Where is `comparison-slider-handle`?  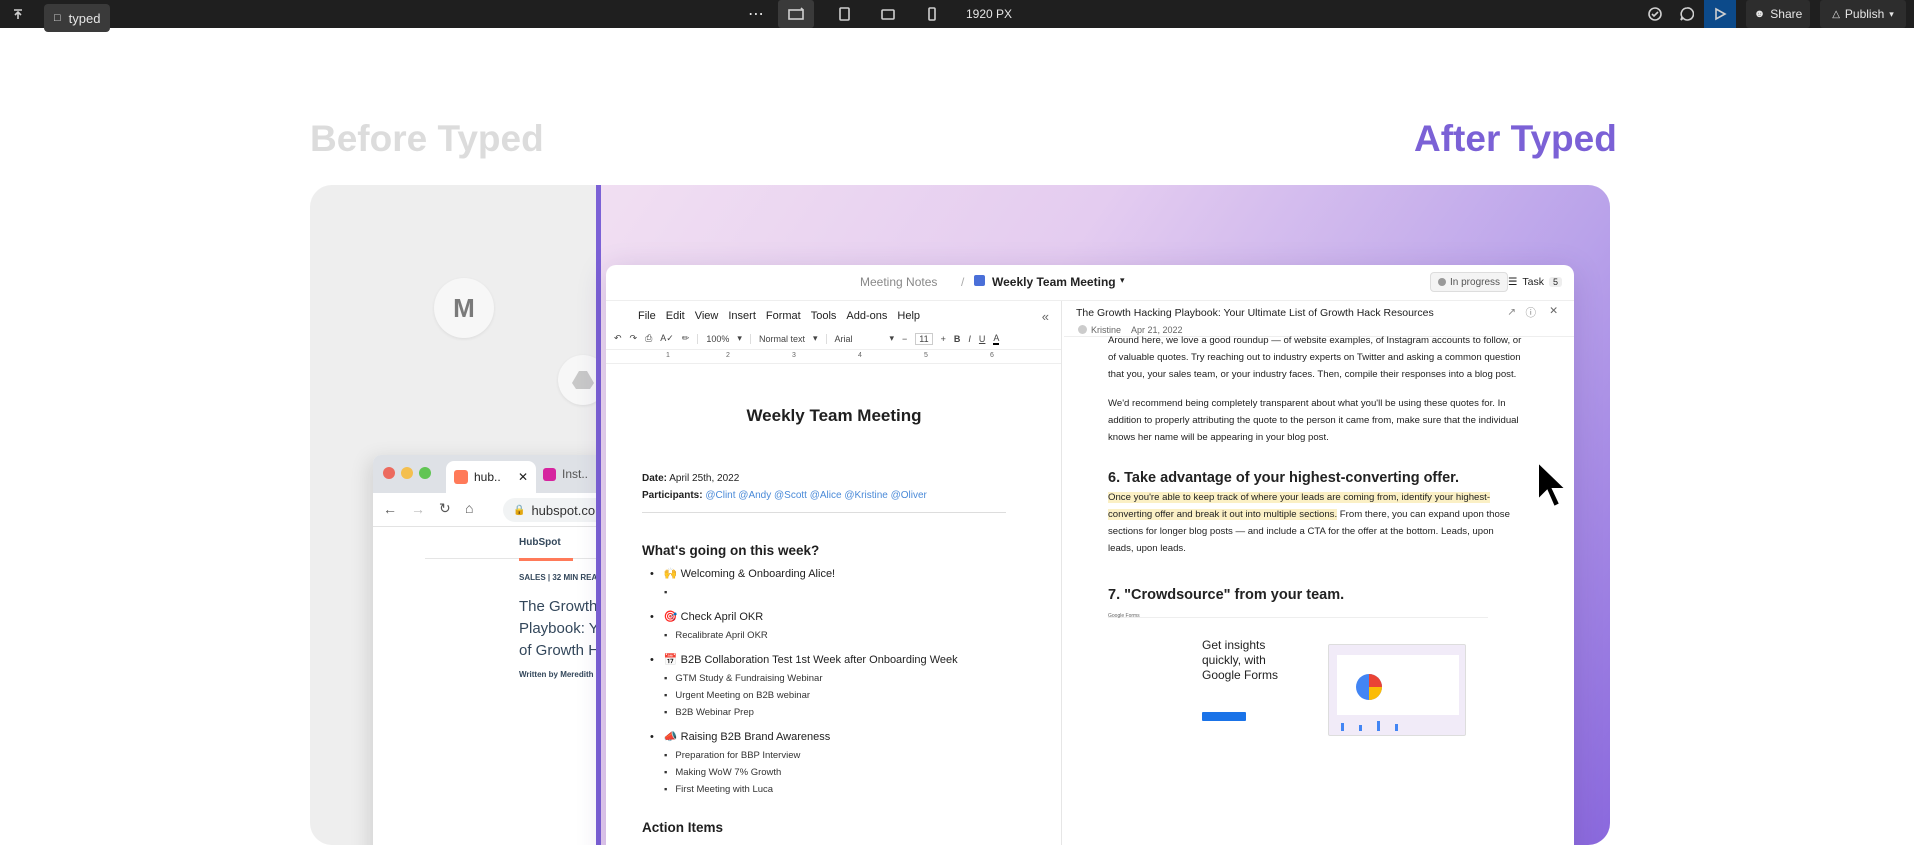 comparison-slider-handle is located at coordinates (598, 515).